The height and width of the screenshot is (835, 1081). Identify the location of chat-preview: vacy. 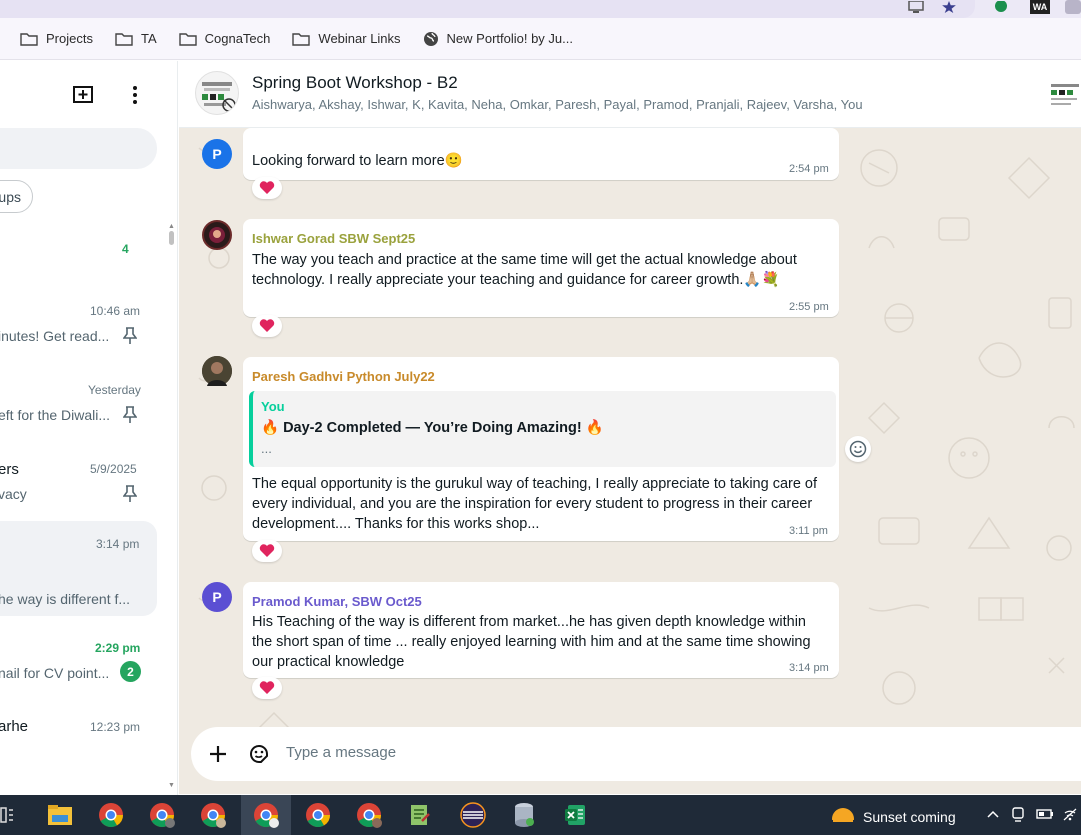
(13, 494).